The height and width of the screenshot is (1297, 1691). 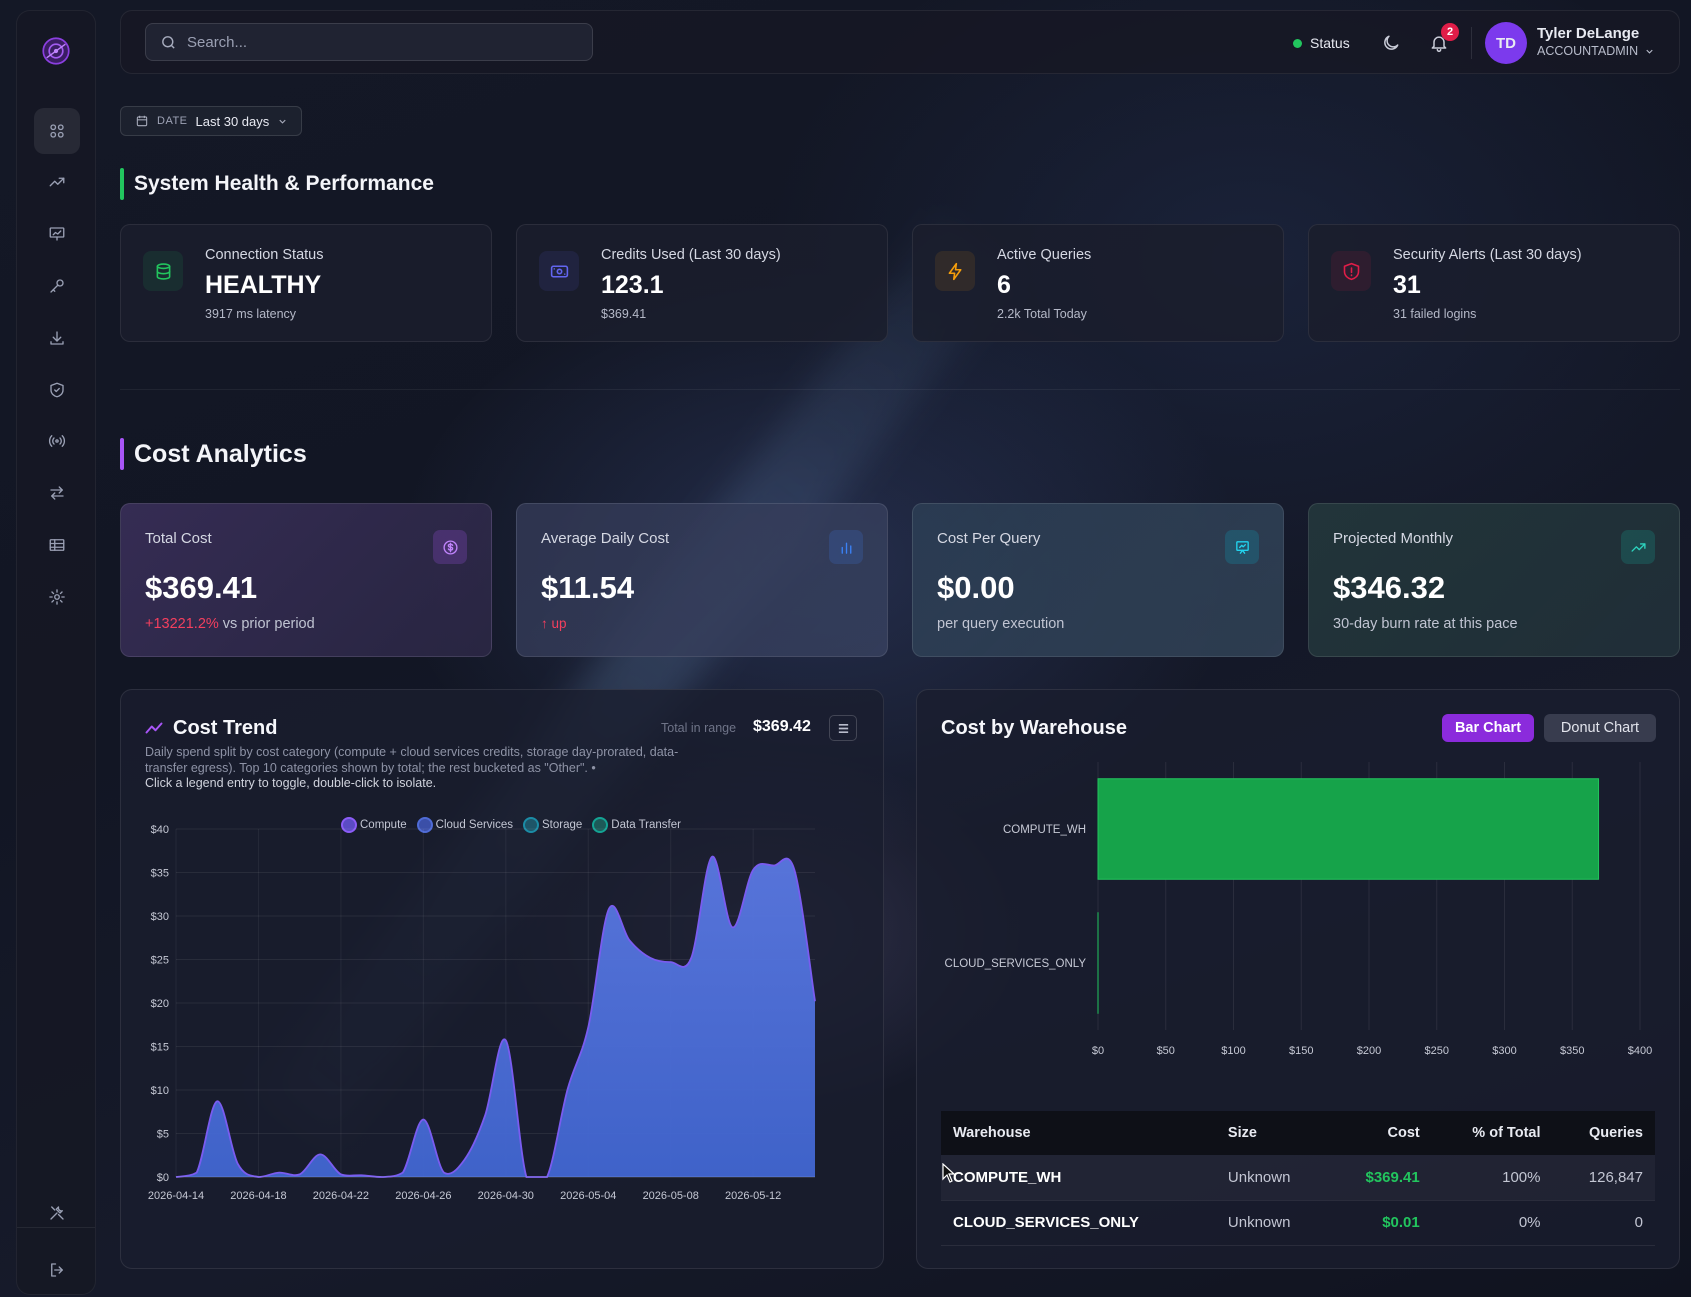 What do you see at coordinates (160, 830) in the screenshot?
I see `y-tick-label: $40` at bounding box center [160, 830].